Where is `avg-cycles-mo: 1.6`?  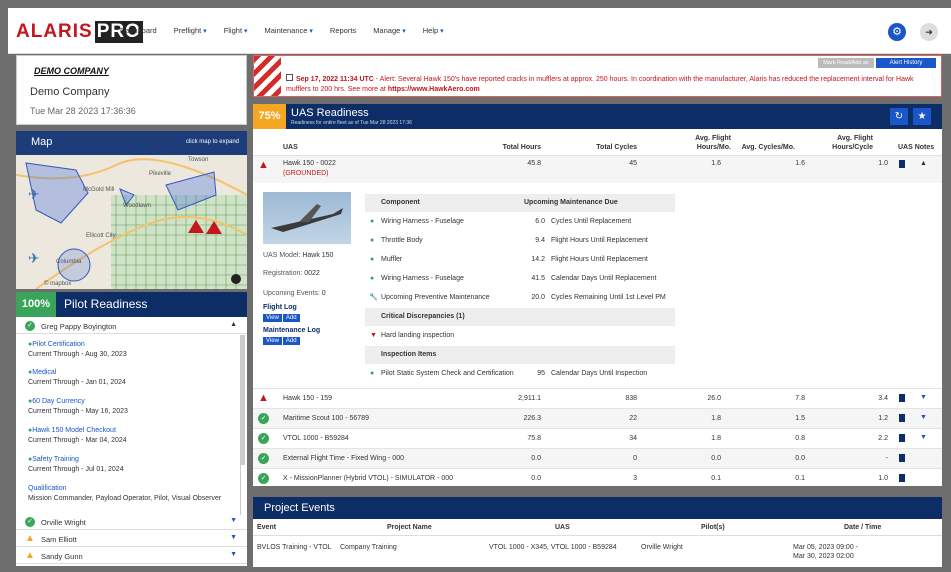
avg-cycles-mo: 1.6 is located at coordinates (800, 163).